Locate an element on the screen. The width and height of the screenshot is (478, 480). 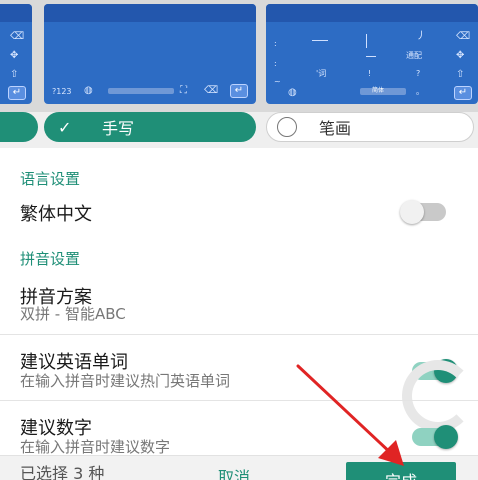
setting-suggest-english-subtitle: 在输入拼音时建议热门英语单词 is located at coordinates (125, 381).